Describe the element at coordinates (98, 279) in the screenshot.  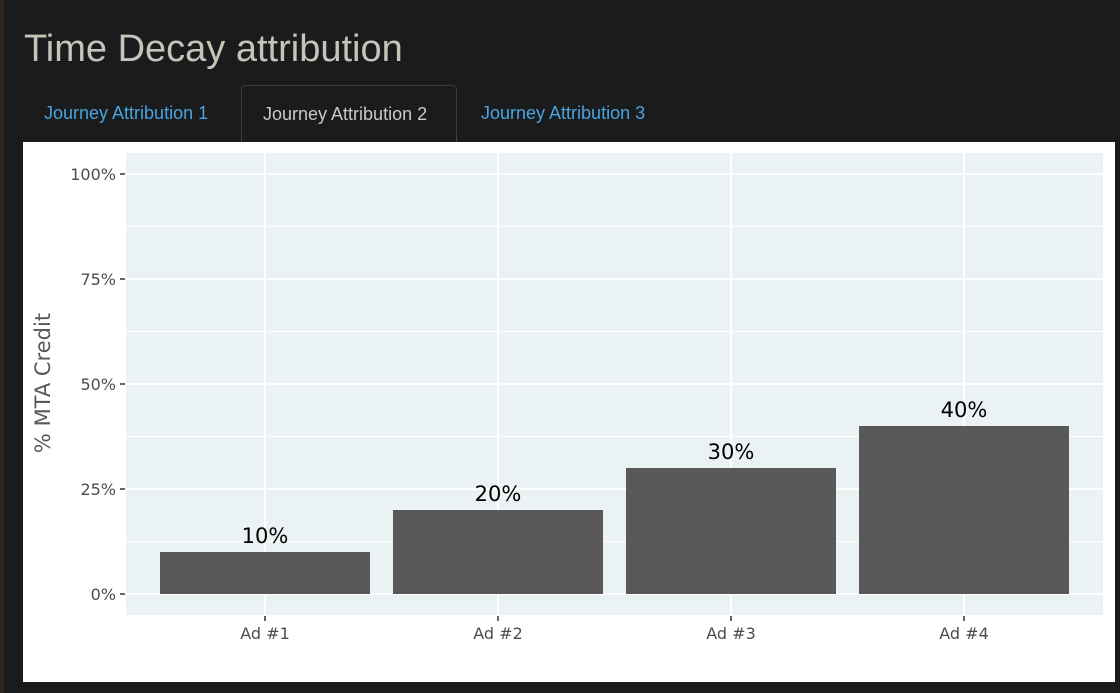
I see `y-tick-label: 75%` at that location.